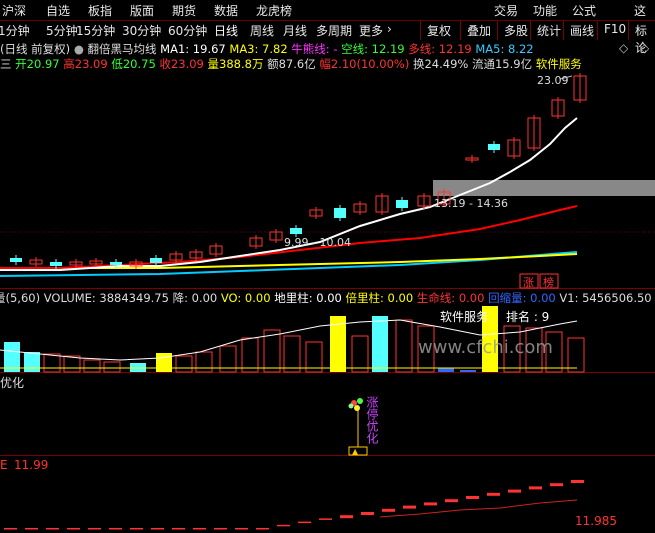 This screenshot has width=655, height=533. Describe the element at coordinates (79, 49) in the screenshot. I see `indicator-dropdown-icon: ●` at that location.